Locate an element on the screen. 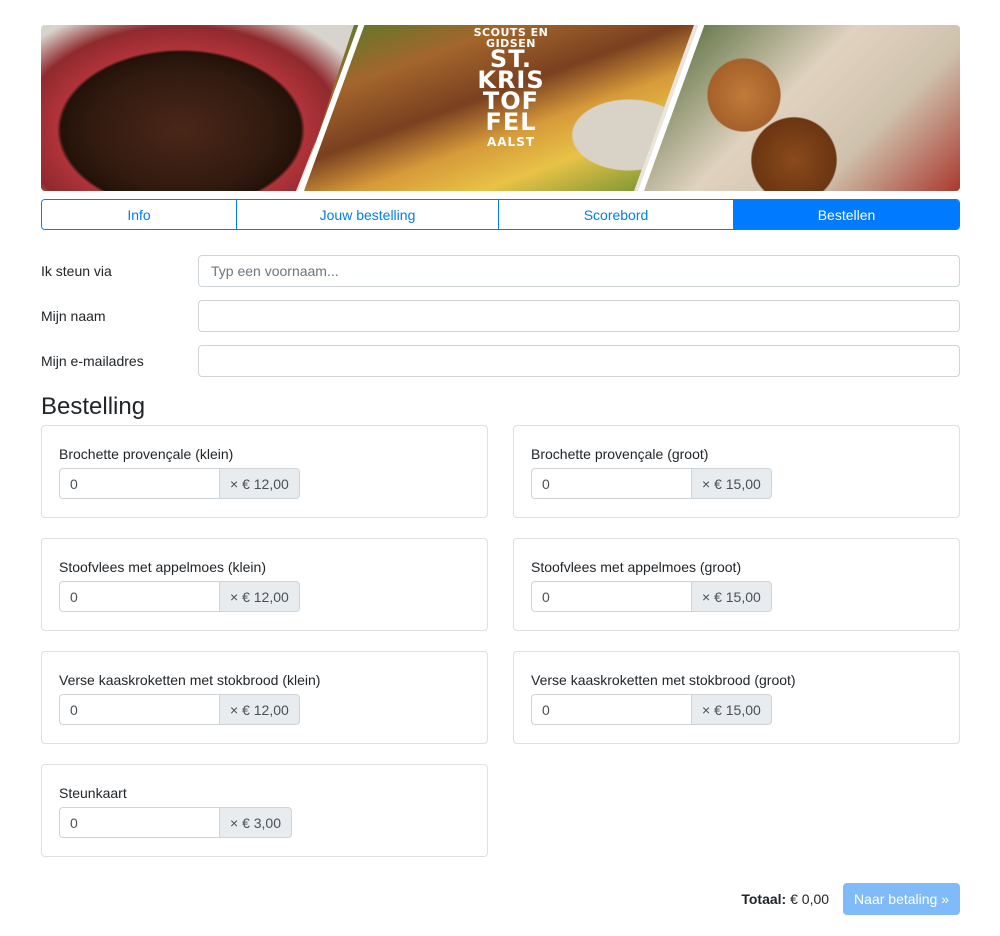 This screenshot has width=1000, height=936. tab-jouw-bestelling: Jouw bestelling is located at coordinates (368, 214).